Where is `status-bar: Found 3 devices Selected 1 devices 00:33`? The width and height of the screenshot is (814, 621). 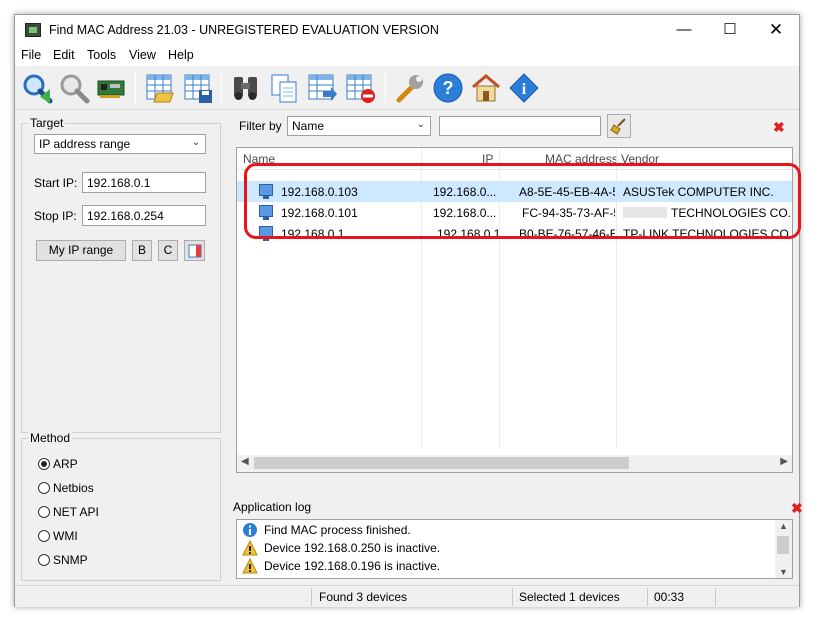 status-bar: Found 3 devices Selected 1 devices 00:33 is located at coordinates (407, 596).